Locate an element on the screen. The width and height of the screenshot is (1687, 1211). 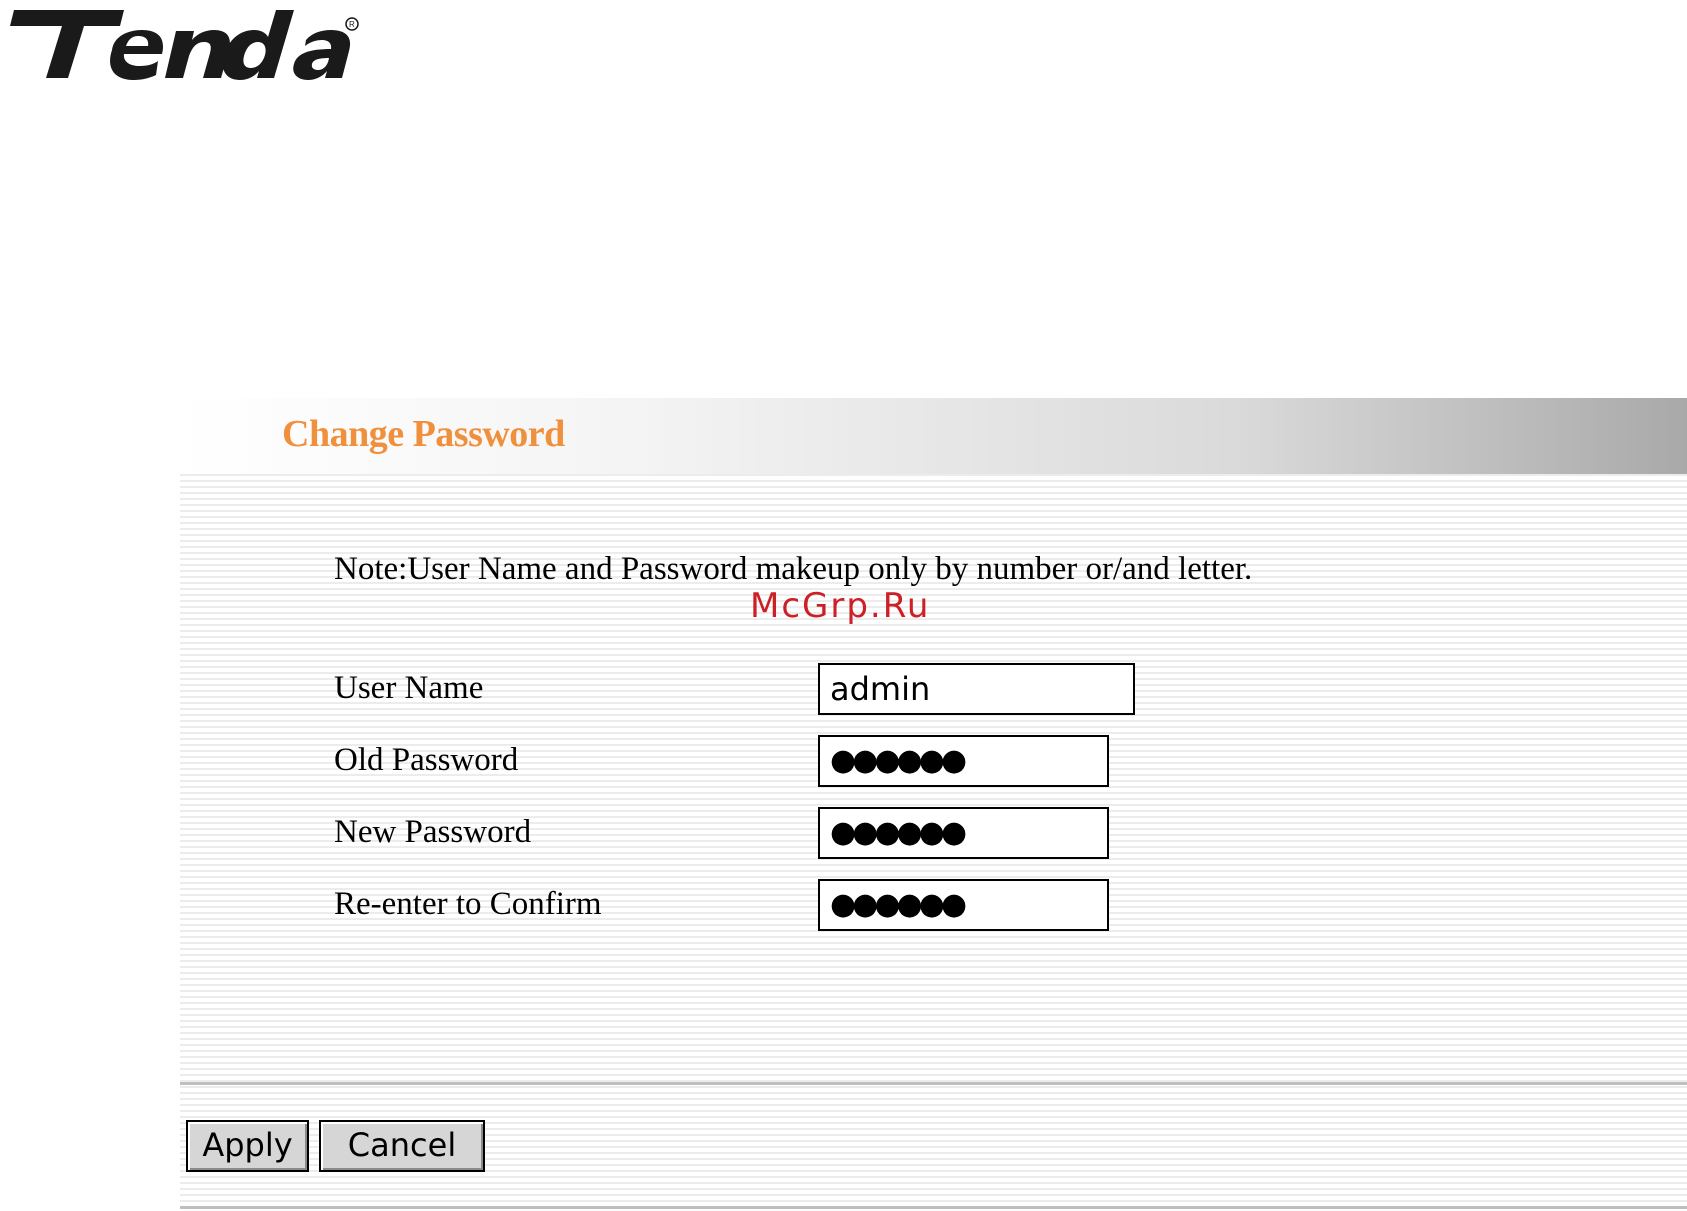
panel-title: Change Password is located at coordinates (423, 434).